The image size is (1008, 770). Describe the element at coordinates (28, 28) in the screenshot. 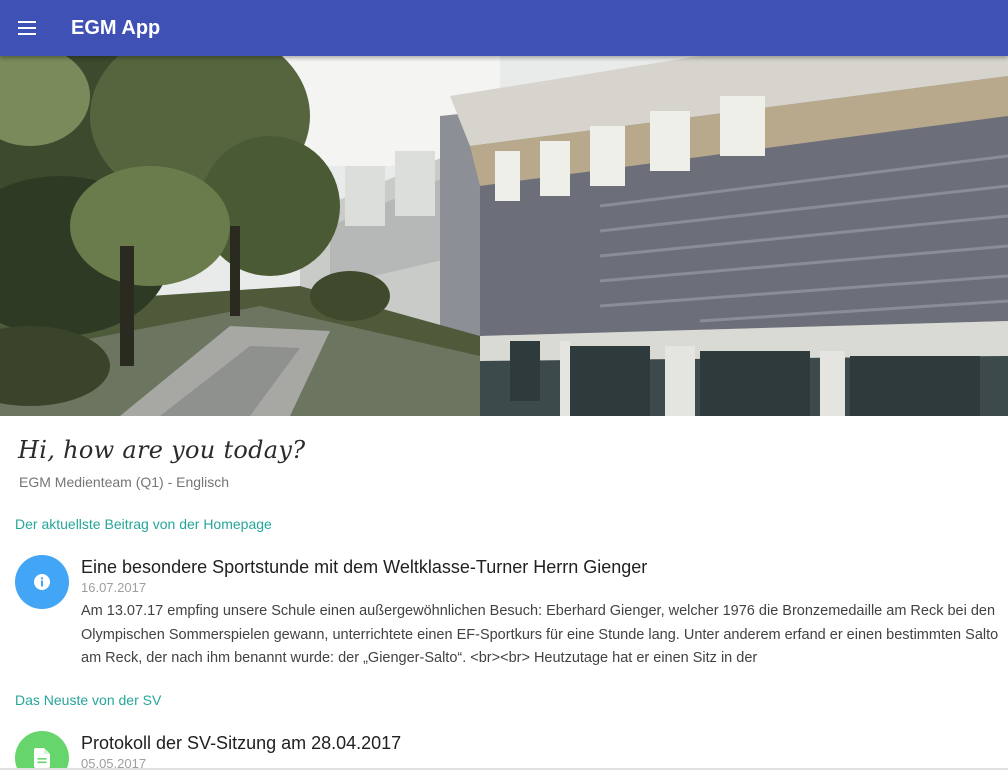

I see `menu-button` at that location.